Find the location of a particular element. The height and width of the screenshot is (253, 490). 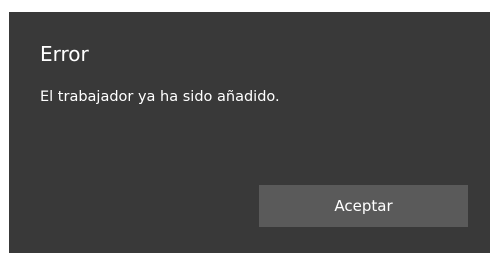

dialog-message: El trabajador ya ha sido añadido. is located at coordinates (160, 97).